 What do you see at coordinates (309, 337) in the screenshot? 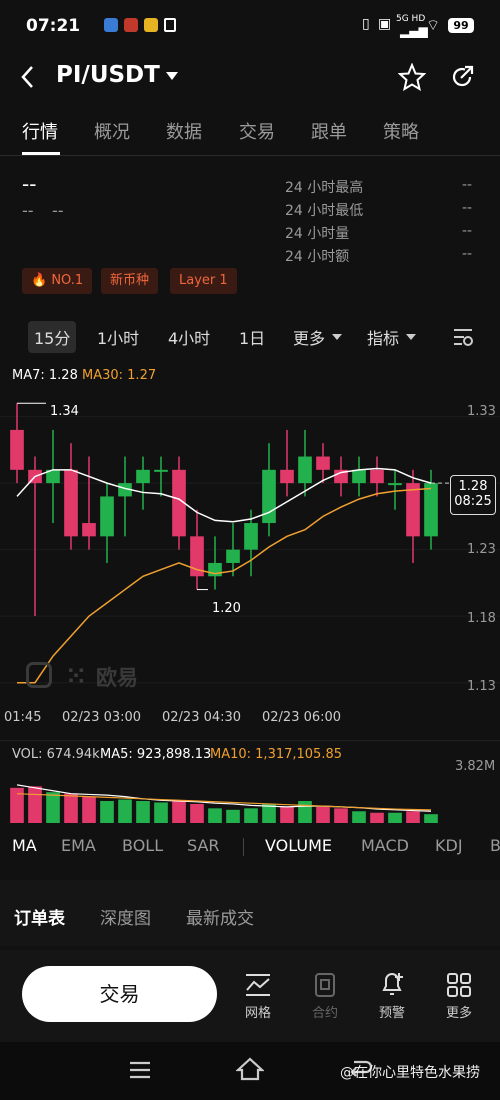
I see `interval-more: 更多` at bounding box center [309, 337].